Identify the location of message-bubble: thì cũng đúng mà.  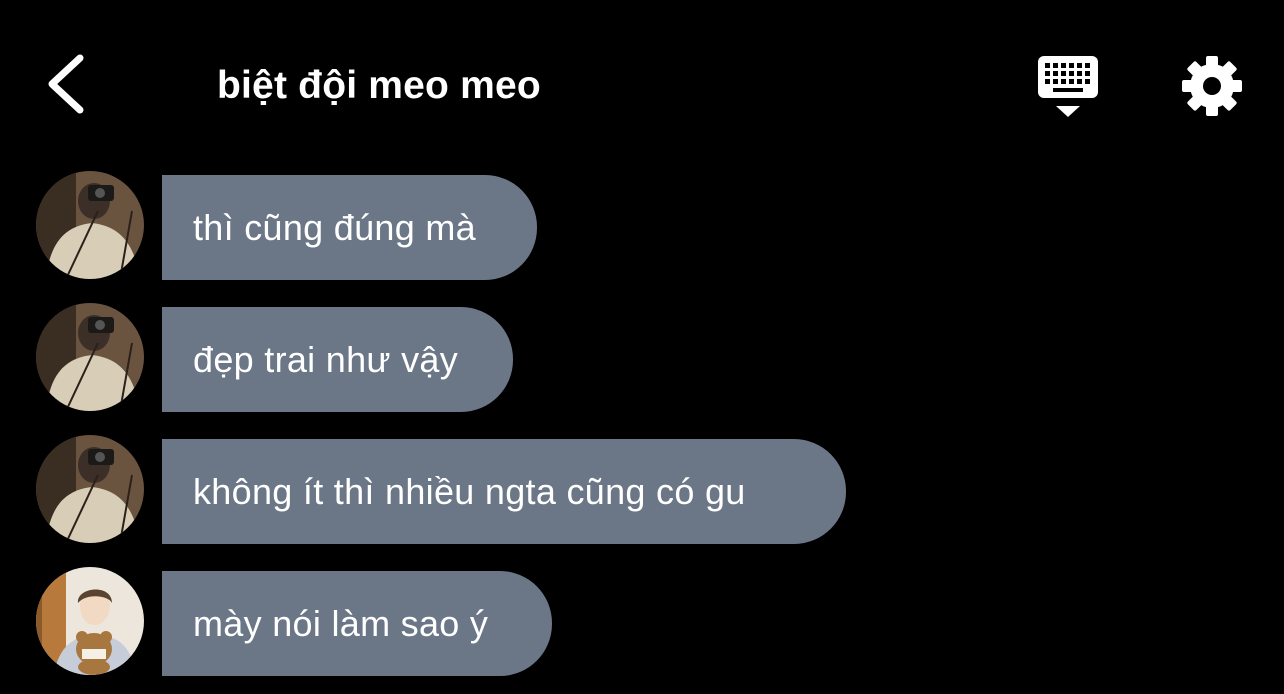
(349, 227).